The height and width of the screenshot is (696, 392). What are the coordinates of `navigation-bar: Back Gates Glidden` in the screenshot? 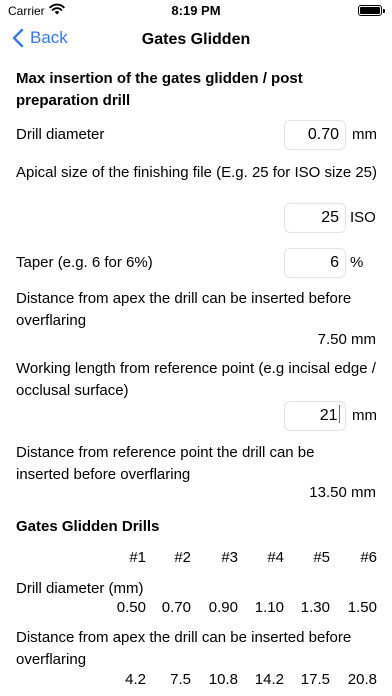 It's located at (196, 42).